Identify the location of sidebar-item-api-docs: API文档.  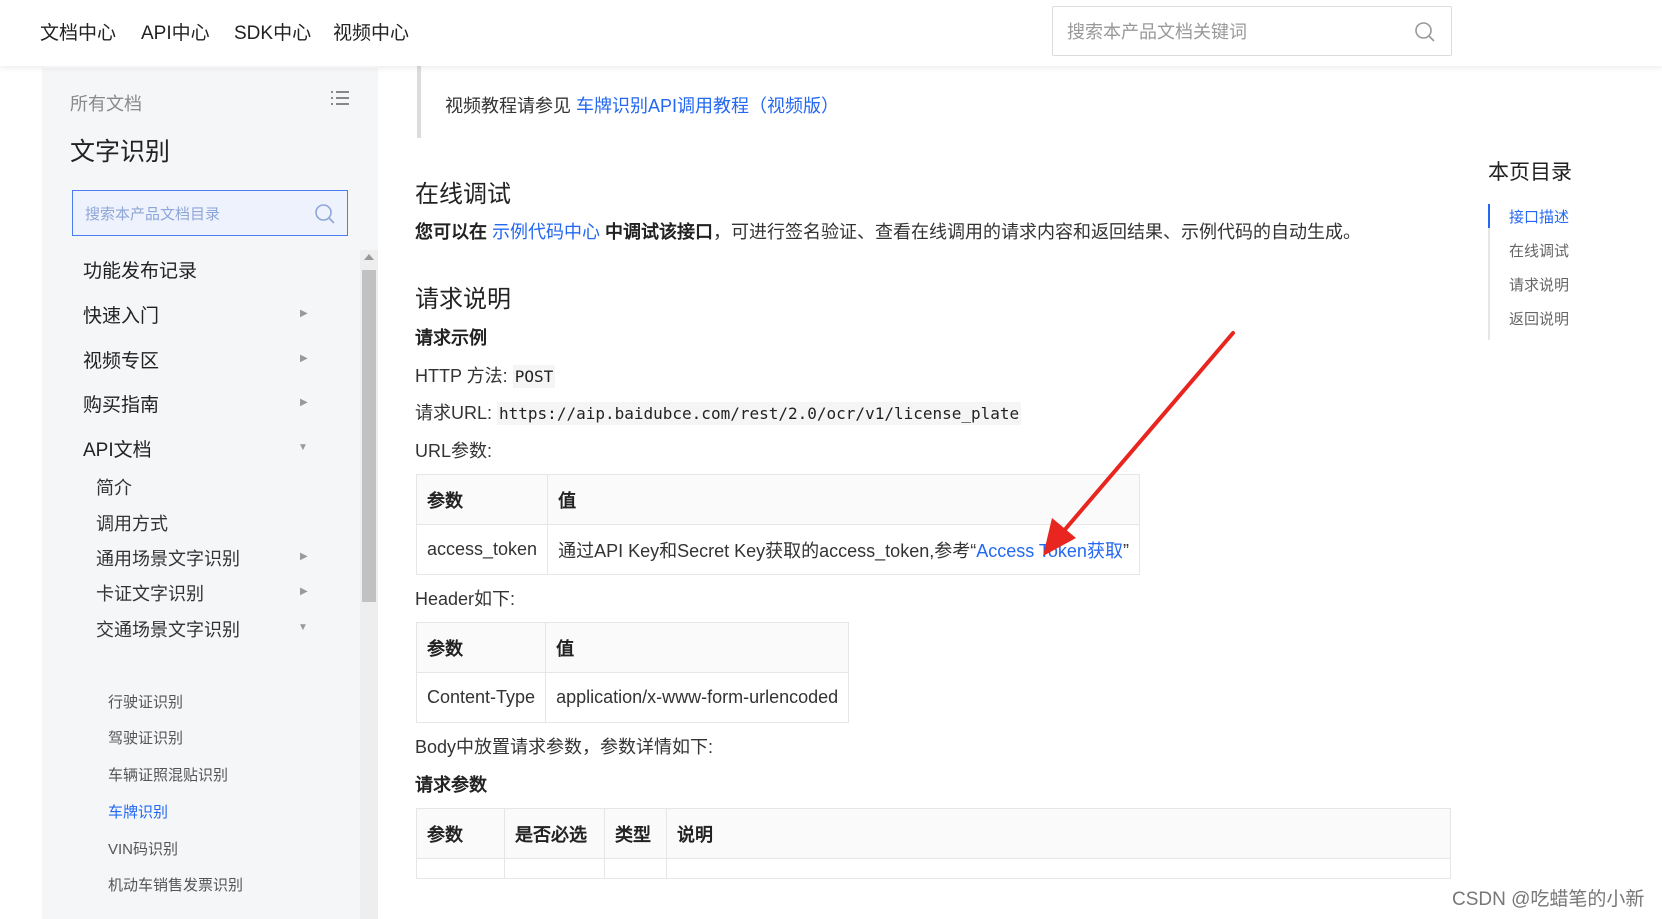
(117, 448).